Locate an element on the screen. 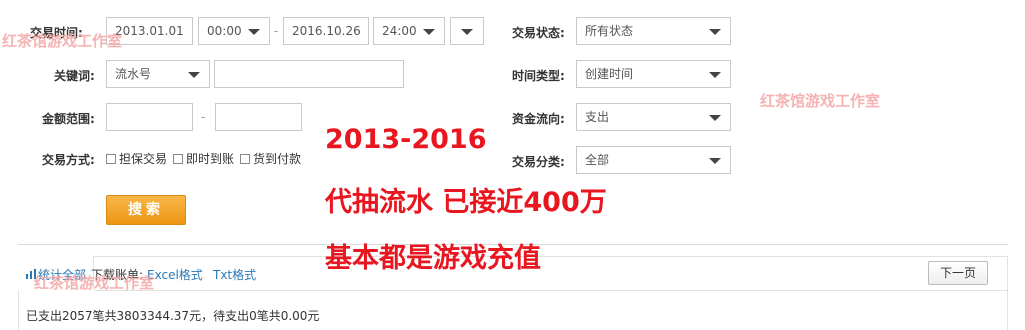  trade-category-select: 全部 is located at coordinates (653, 160).